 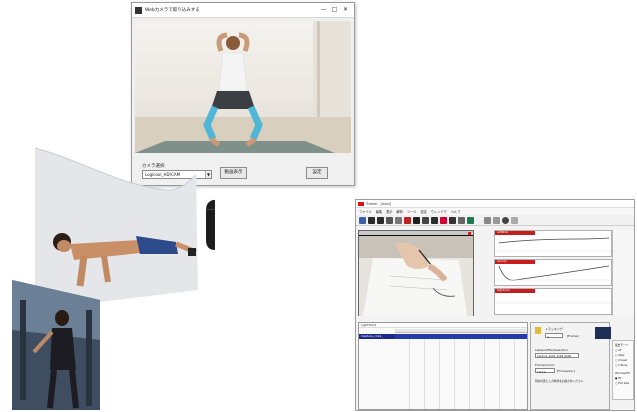 What do you see at coordinates (469, 233) in the screenshot?
I see `close-icon` at bounding box center [469, 233].